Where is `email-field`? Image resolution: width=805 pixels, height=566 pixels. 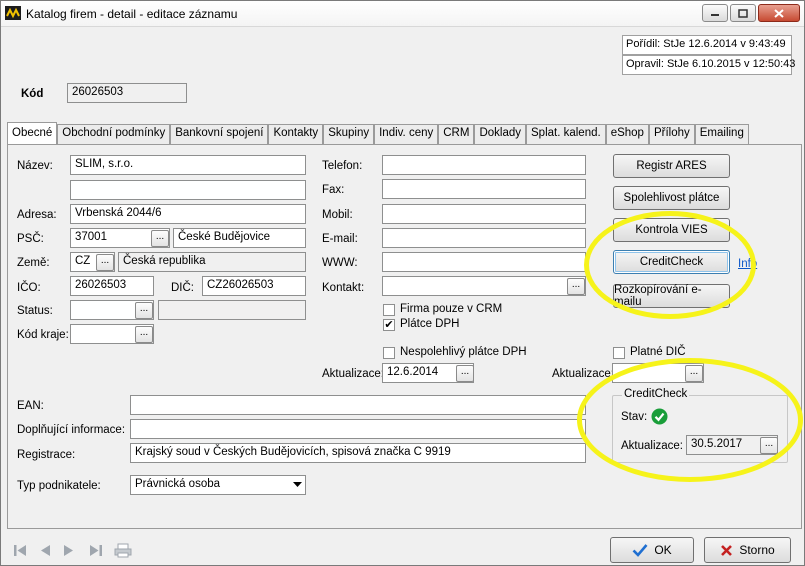
email-field is located at coordinates (484, 238).